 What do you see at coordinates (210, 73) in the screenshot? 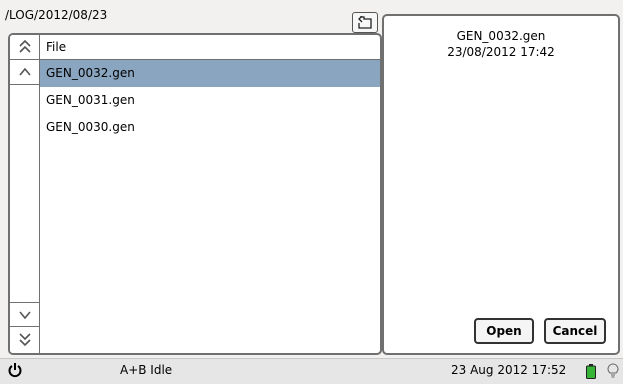
I see `file-row: GEN_0032.gen` at bounding box center [210, 73].